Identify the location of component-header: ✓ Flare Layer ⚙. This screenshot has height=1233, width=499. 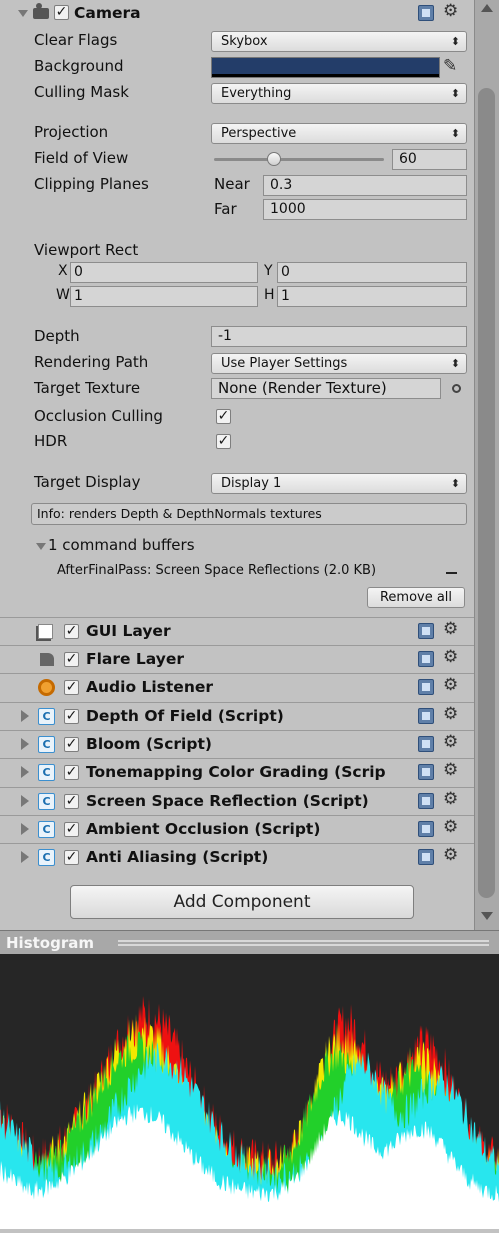
(237, 659).